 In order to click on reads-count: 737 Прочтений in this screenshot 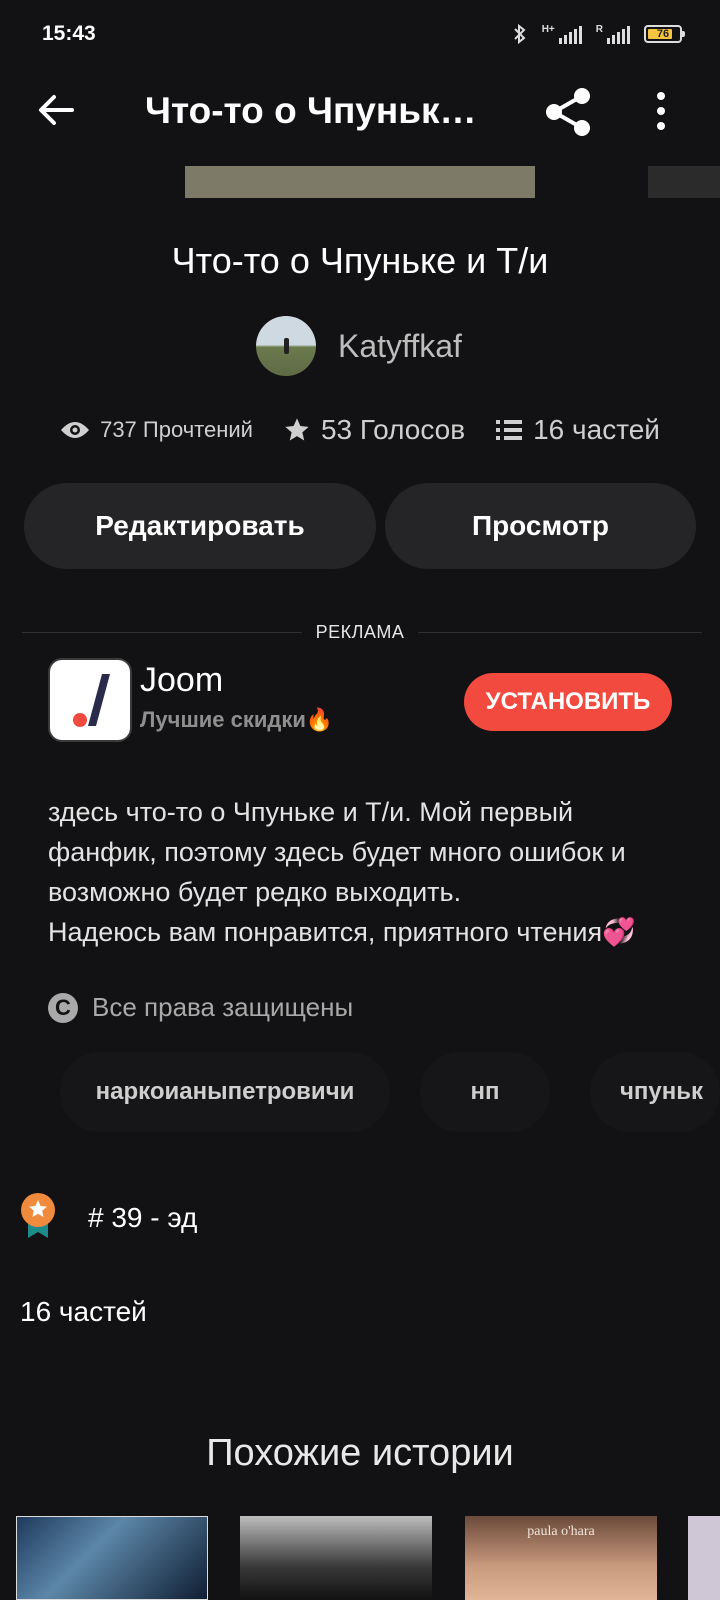, I will do `click(176, 429)`.